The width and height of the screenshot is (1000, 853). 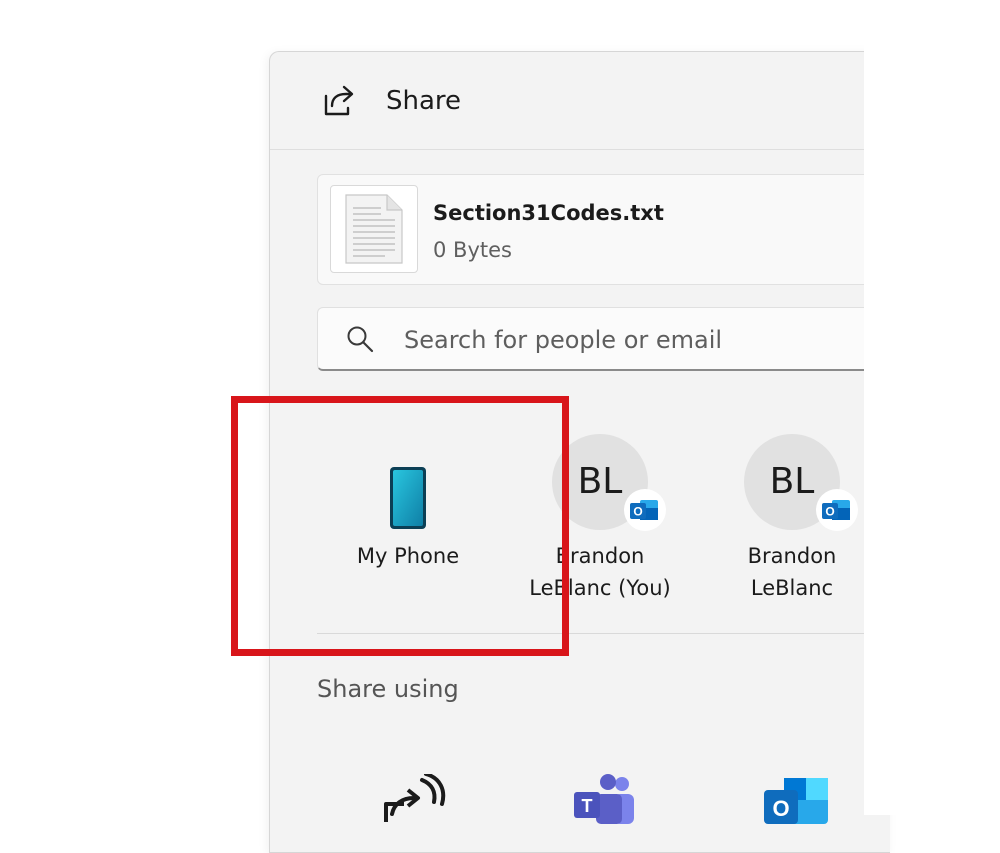 What do you see at coordinates (339, 101) in the screenshot?
I see `share-icon` at bounding box center [339, 101].